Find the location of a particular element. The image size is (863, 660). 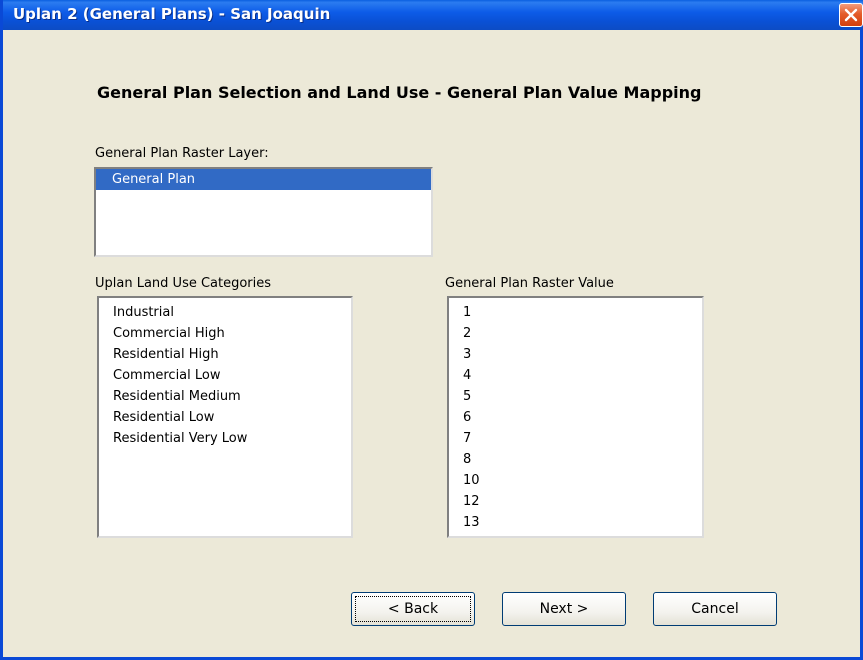

list-item: 5 is located at coordinates (575, 396).